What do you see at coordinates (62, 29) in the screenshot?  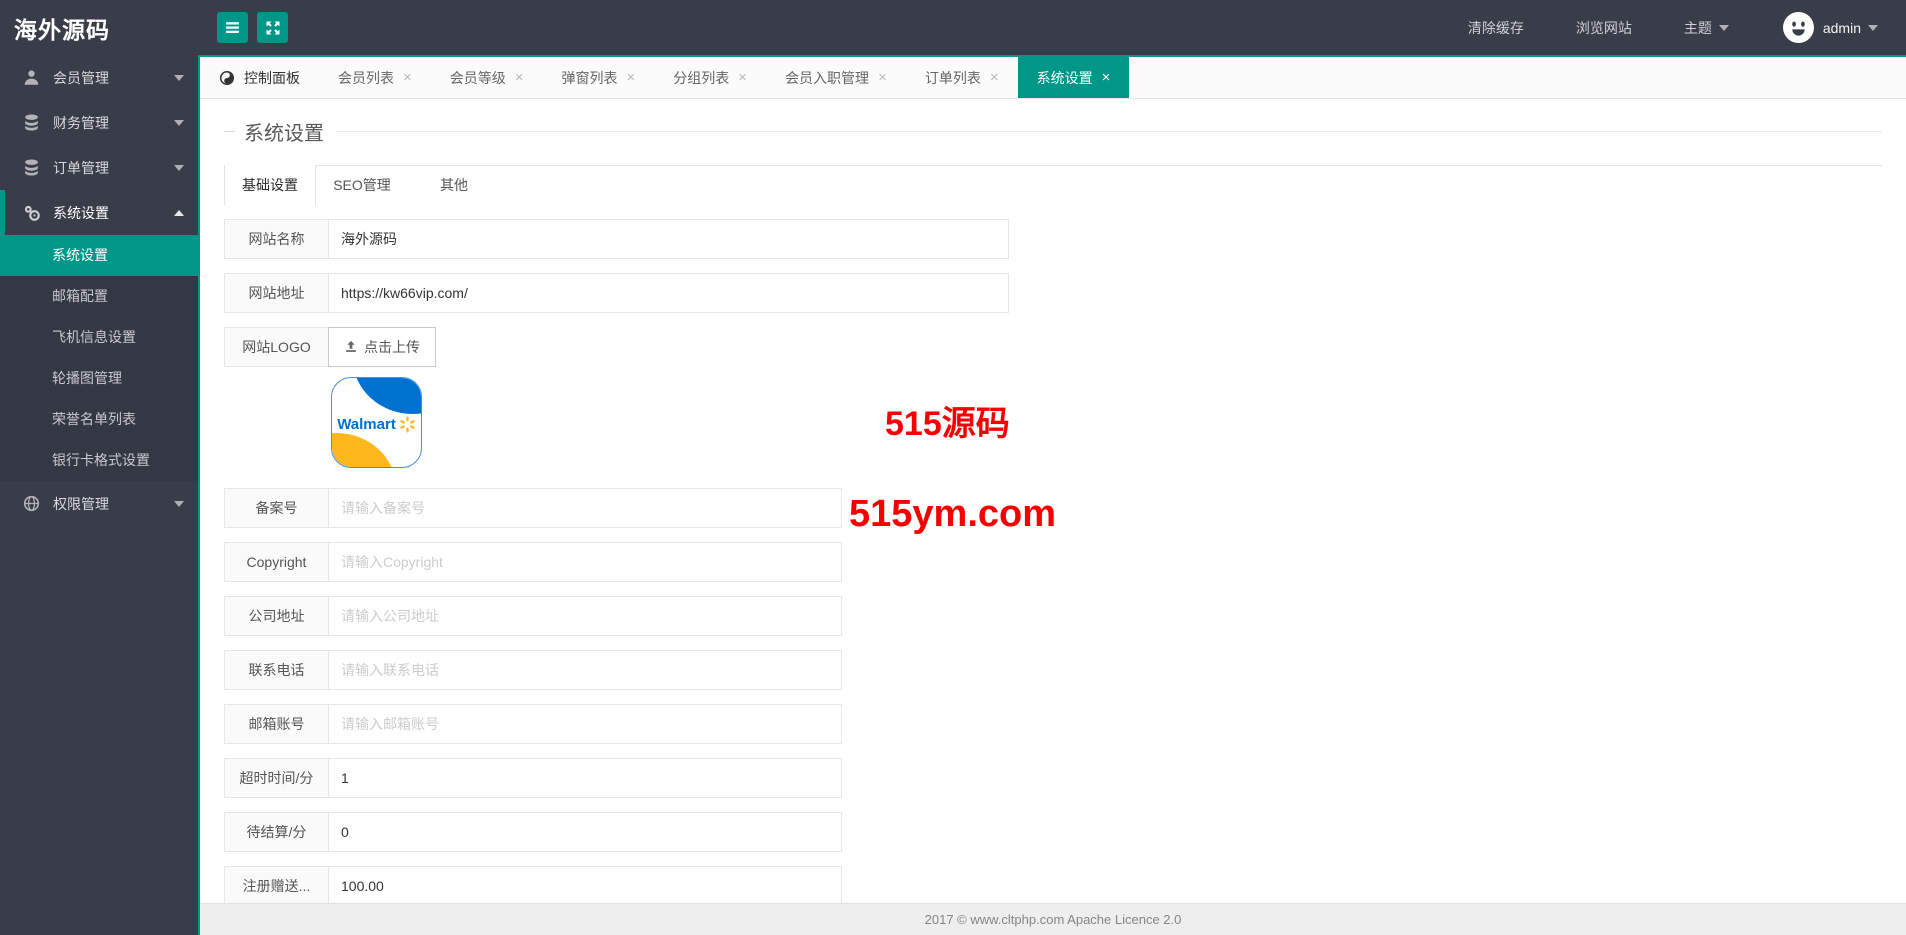 I see `app-logo: 海外源码` at bounding box center [62, 29].